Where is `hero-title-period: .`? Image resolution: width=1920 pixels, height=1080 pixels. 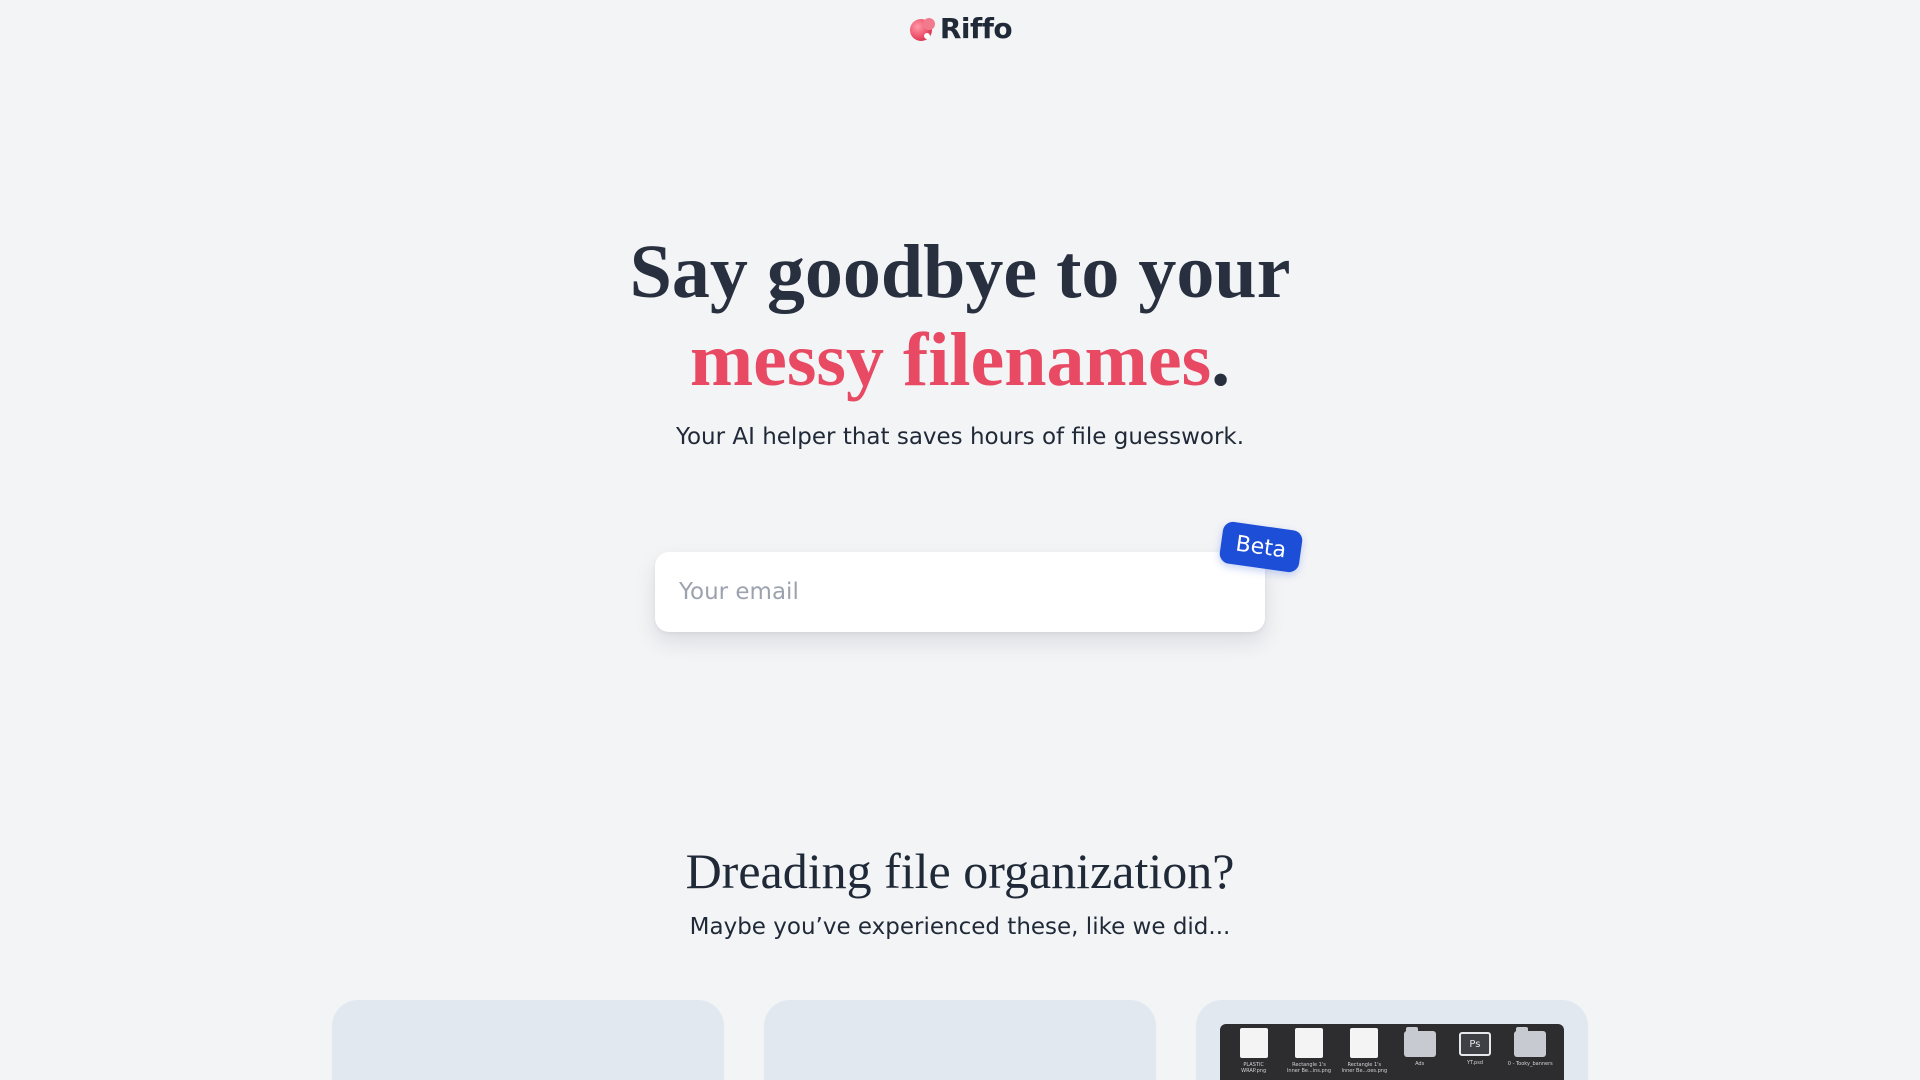
hero-title-period: . is located at coordinates (1221, 360).